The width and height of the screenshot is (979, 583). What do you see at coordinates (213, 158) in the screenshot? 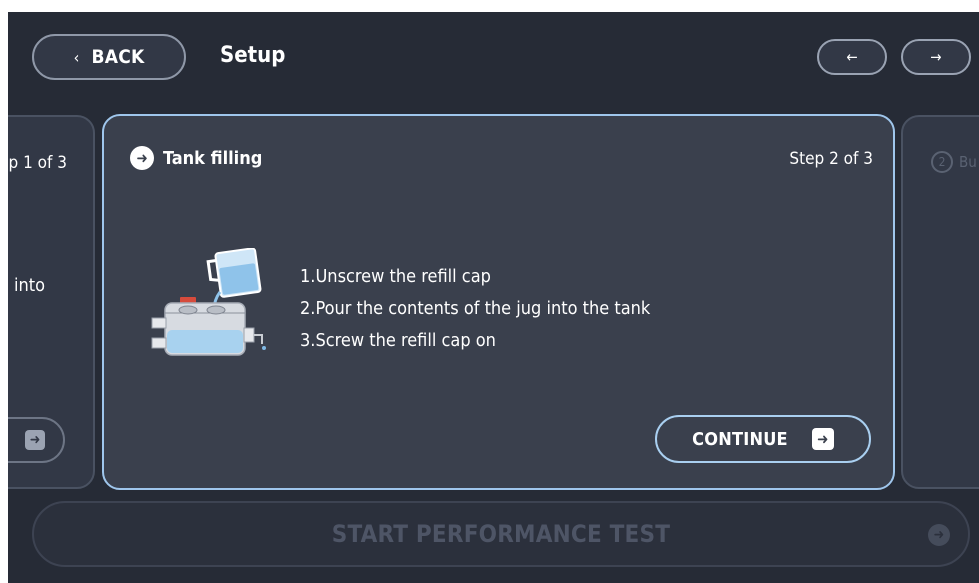
I see `card-title: Tank filling` at bounding box center [213, 158].